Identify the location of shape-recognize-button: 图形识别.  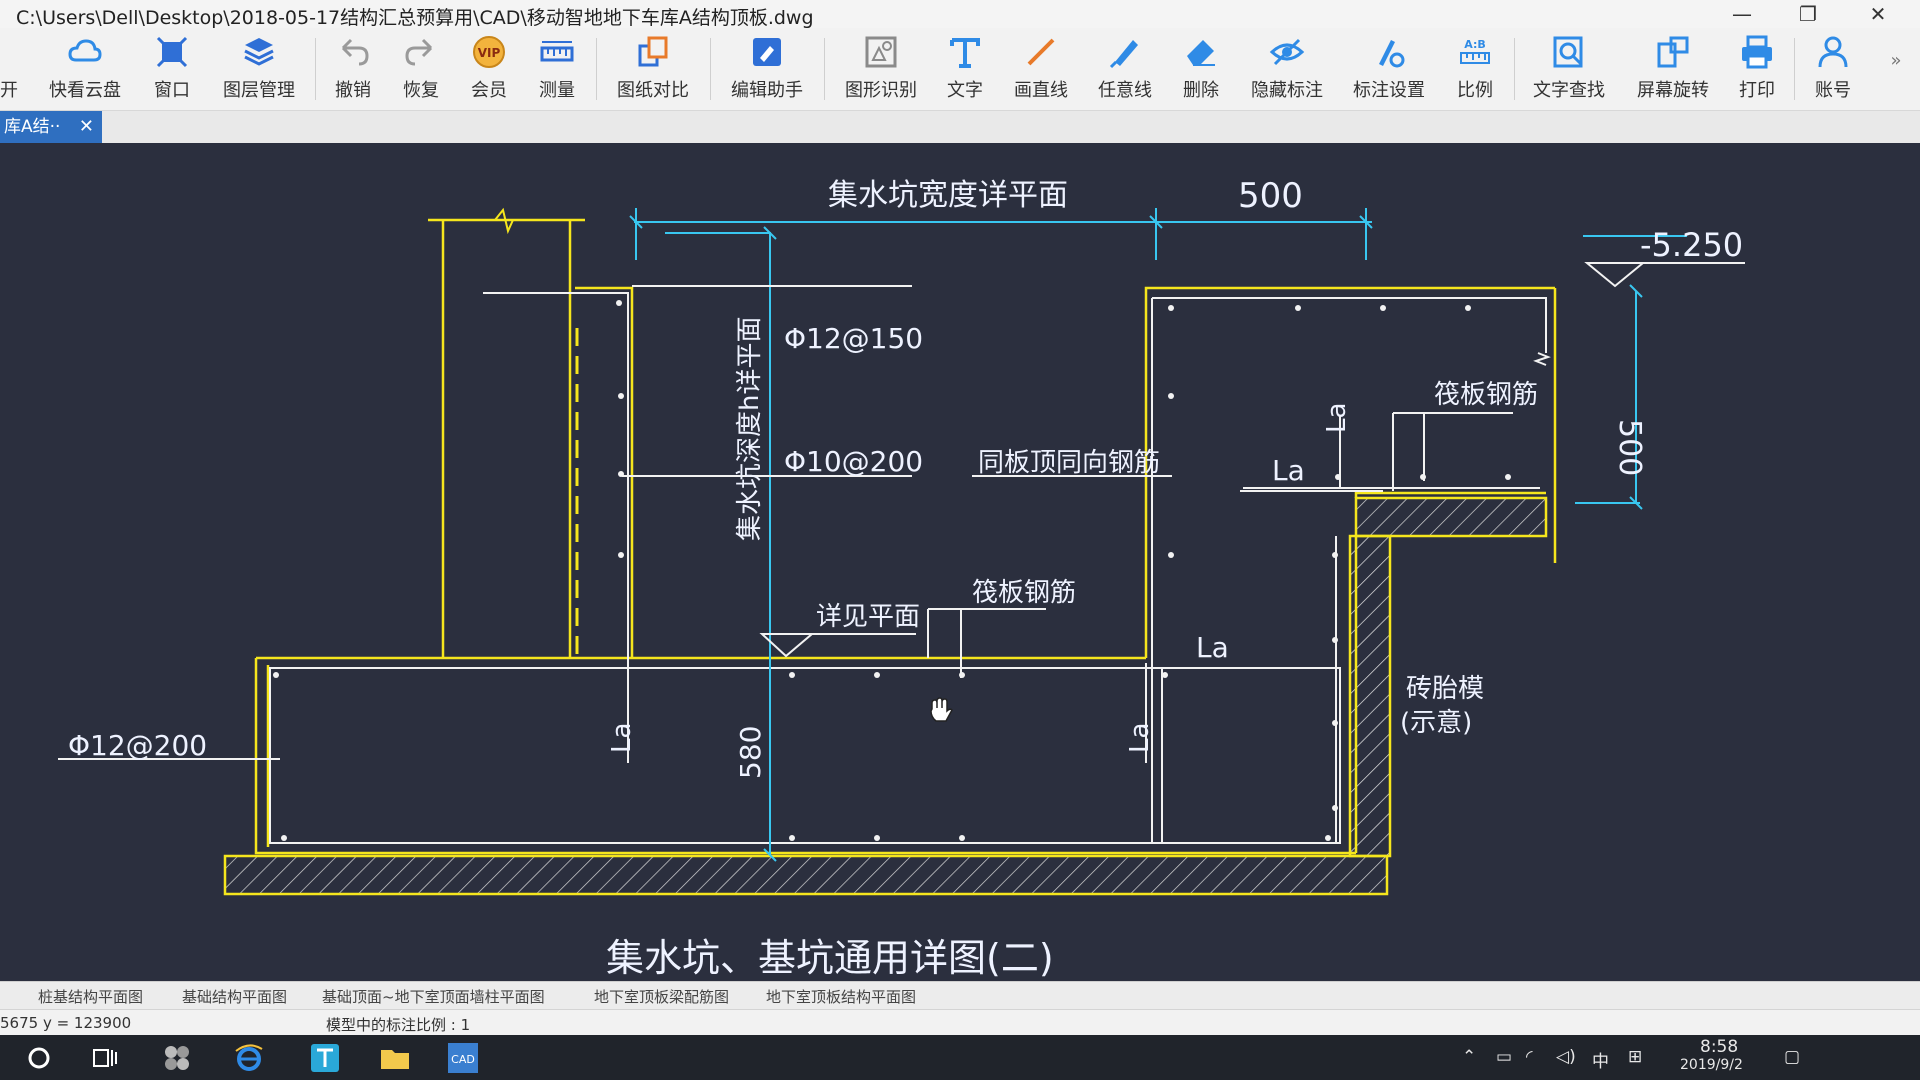
(881, 70).